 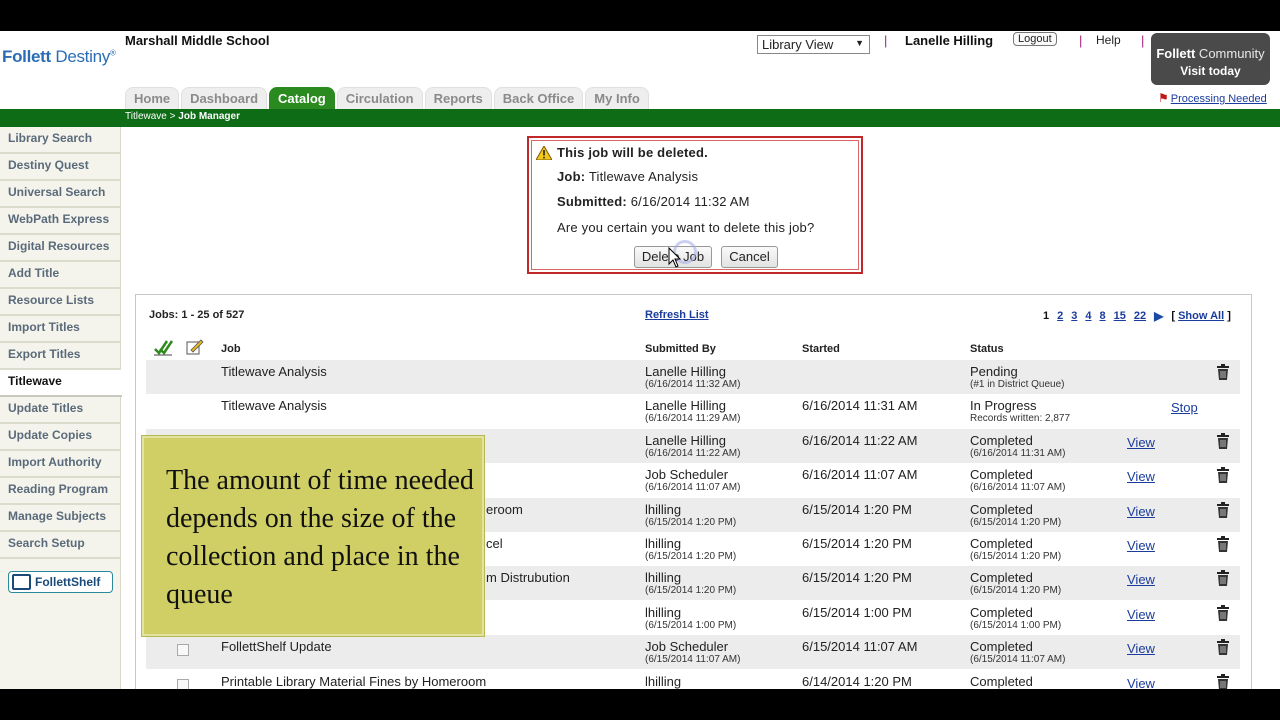 I want to click on sidebar-item-import-titles: Import Titles, so click(x=60, y=329).